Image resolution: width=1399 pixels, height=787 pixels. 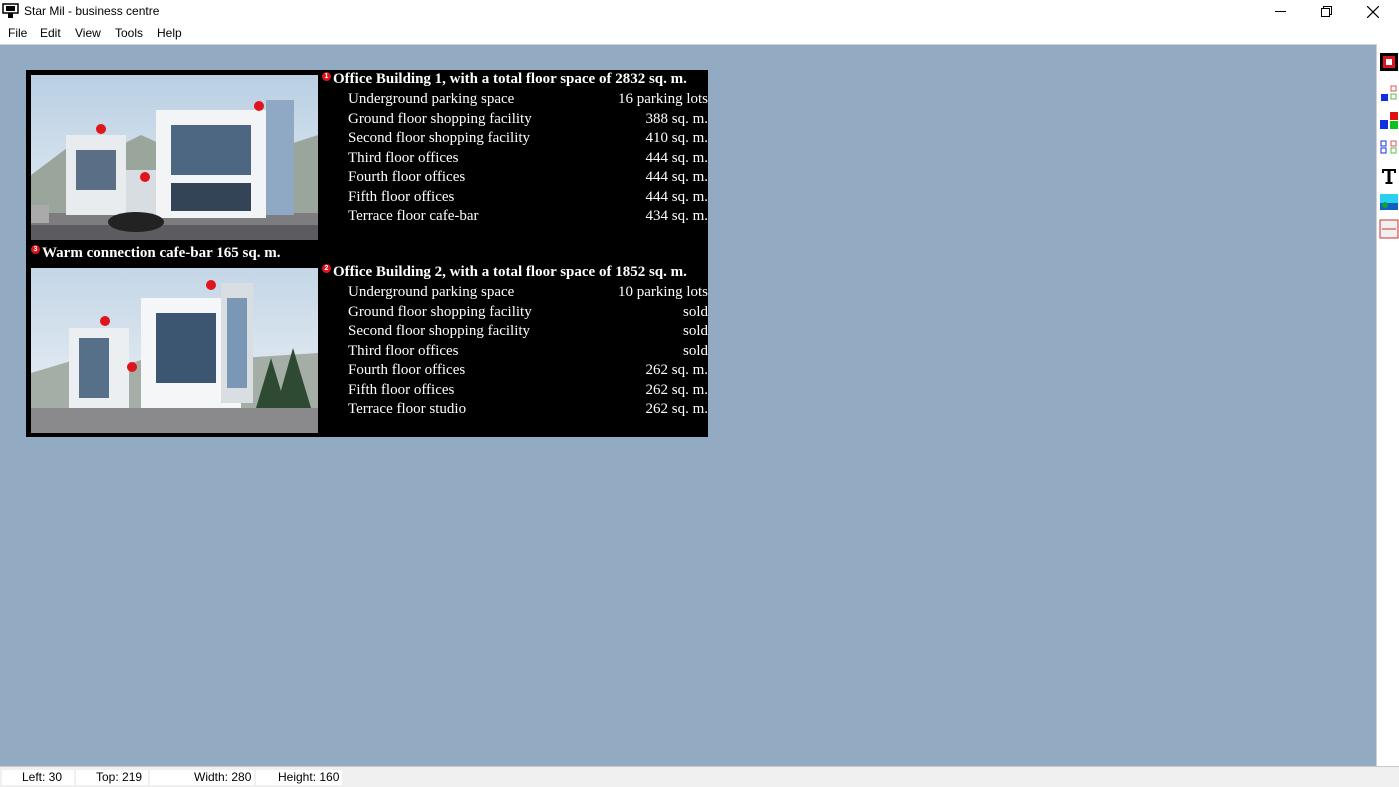 I want to click on table-row: Fourth floor offices 444 sq. m., so click(x=528, y=179).